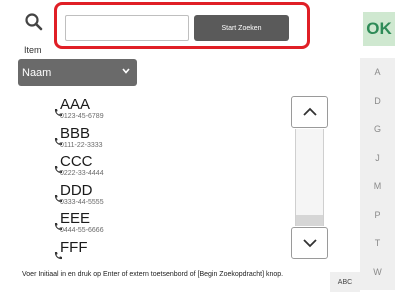 Image resolution: width=395 pixels, height=295 pixels. I want to click on scroll-thumb, so click(309, 220).